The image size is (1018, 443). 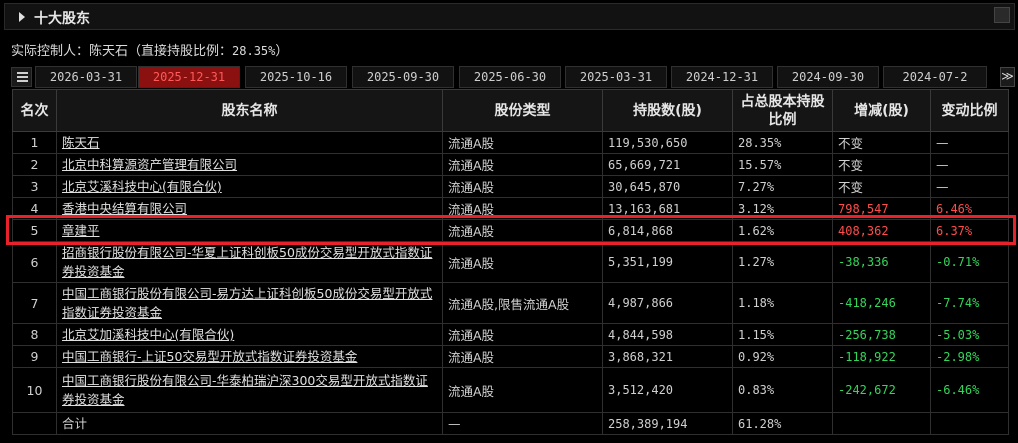 I want to click on cell-change-pct: 6.37%, so click(x=969, y=230).